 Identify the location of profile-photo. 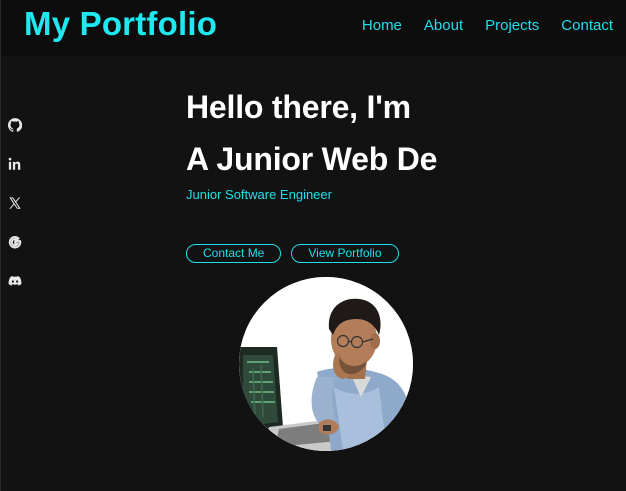
(326, 364).